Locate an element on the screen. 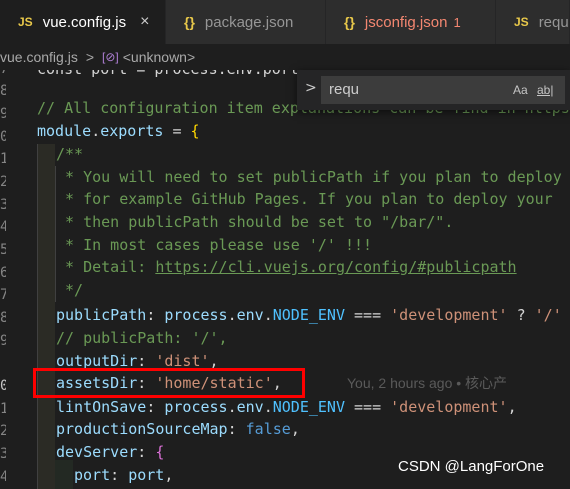  line-number: 6 is located at coordinates (3, 273).